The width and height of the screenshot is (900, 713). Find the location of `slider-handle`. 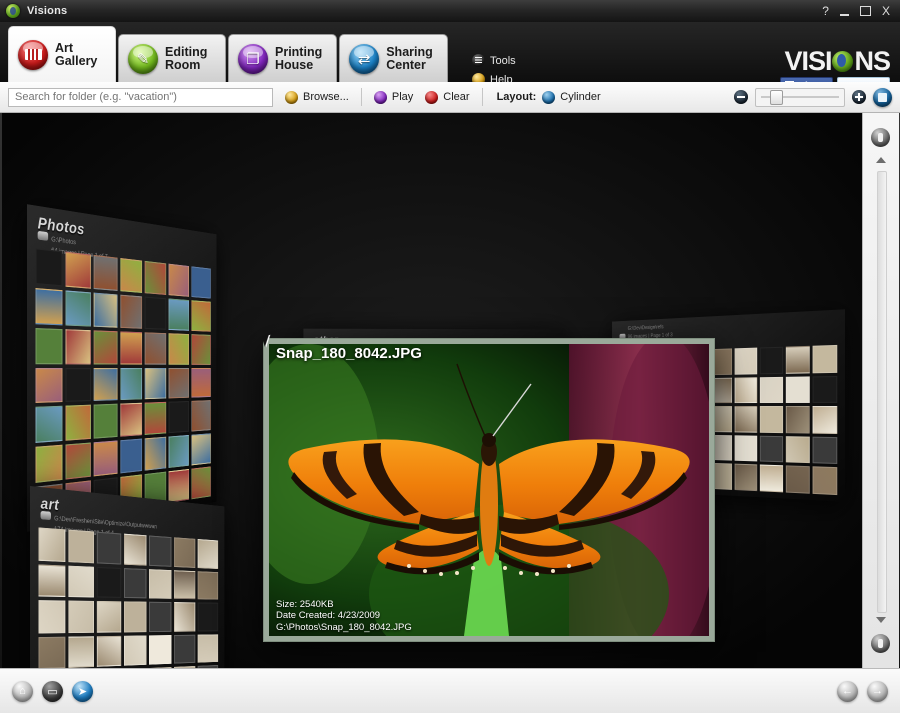

slider-handle is located at coordinates (776, 97).